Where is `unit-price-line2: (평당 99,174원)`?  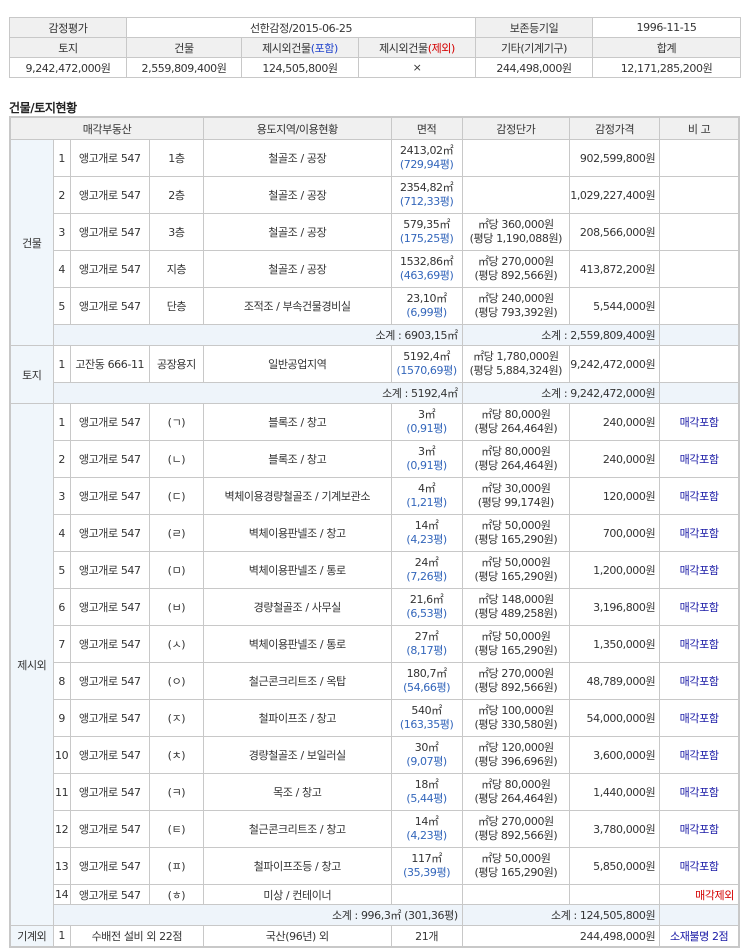 unit-price-line2: (평당 99,174원) is located at coordinates (516, 502).